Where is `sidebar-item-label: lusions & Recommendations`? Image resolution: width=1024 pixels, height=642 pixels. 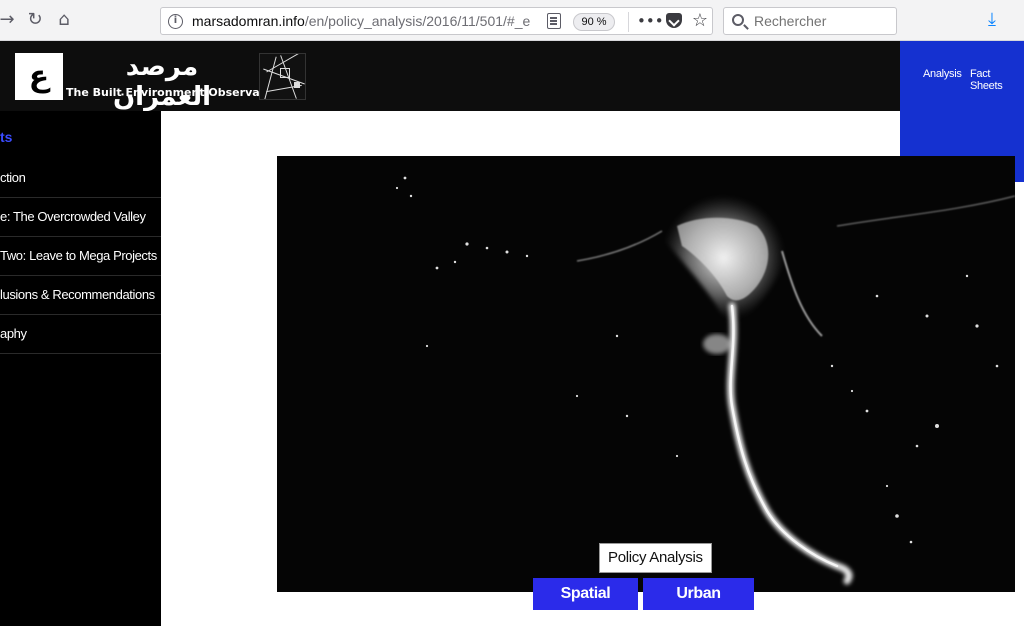 sidebar-item-label: lusions & Recommendations is located at coordinates (77, 294).